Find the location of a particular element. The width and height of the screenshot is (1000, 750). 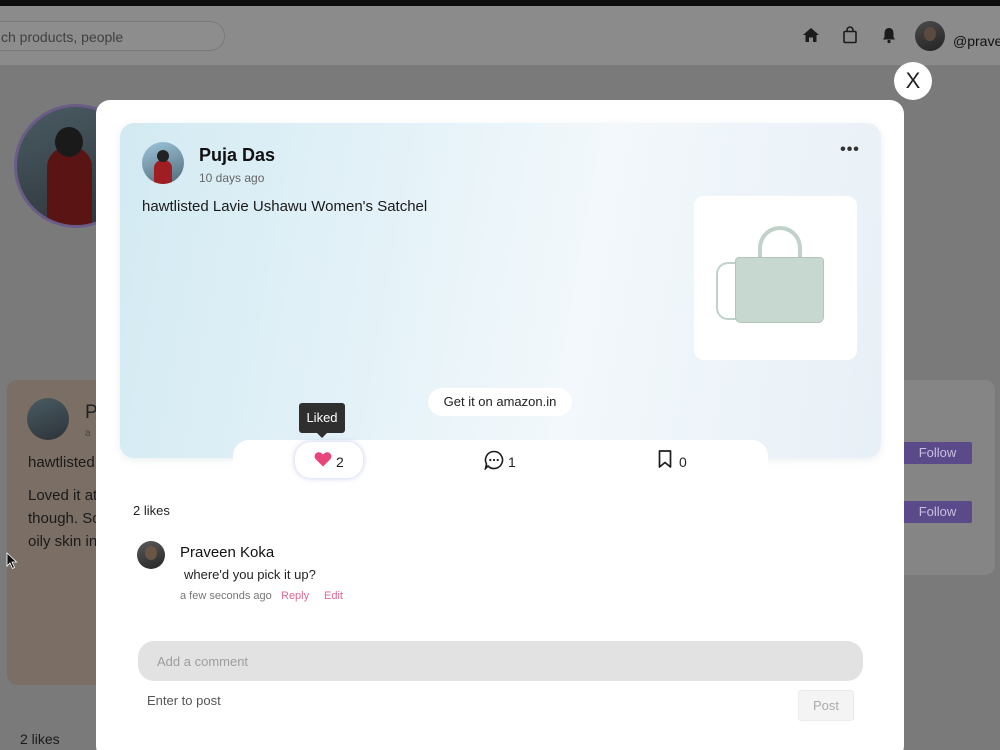

enter-to-post-hint: Enter to post is located at coordinates (184, 700).